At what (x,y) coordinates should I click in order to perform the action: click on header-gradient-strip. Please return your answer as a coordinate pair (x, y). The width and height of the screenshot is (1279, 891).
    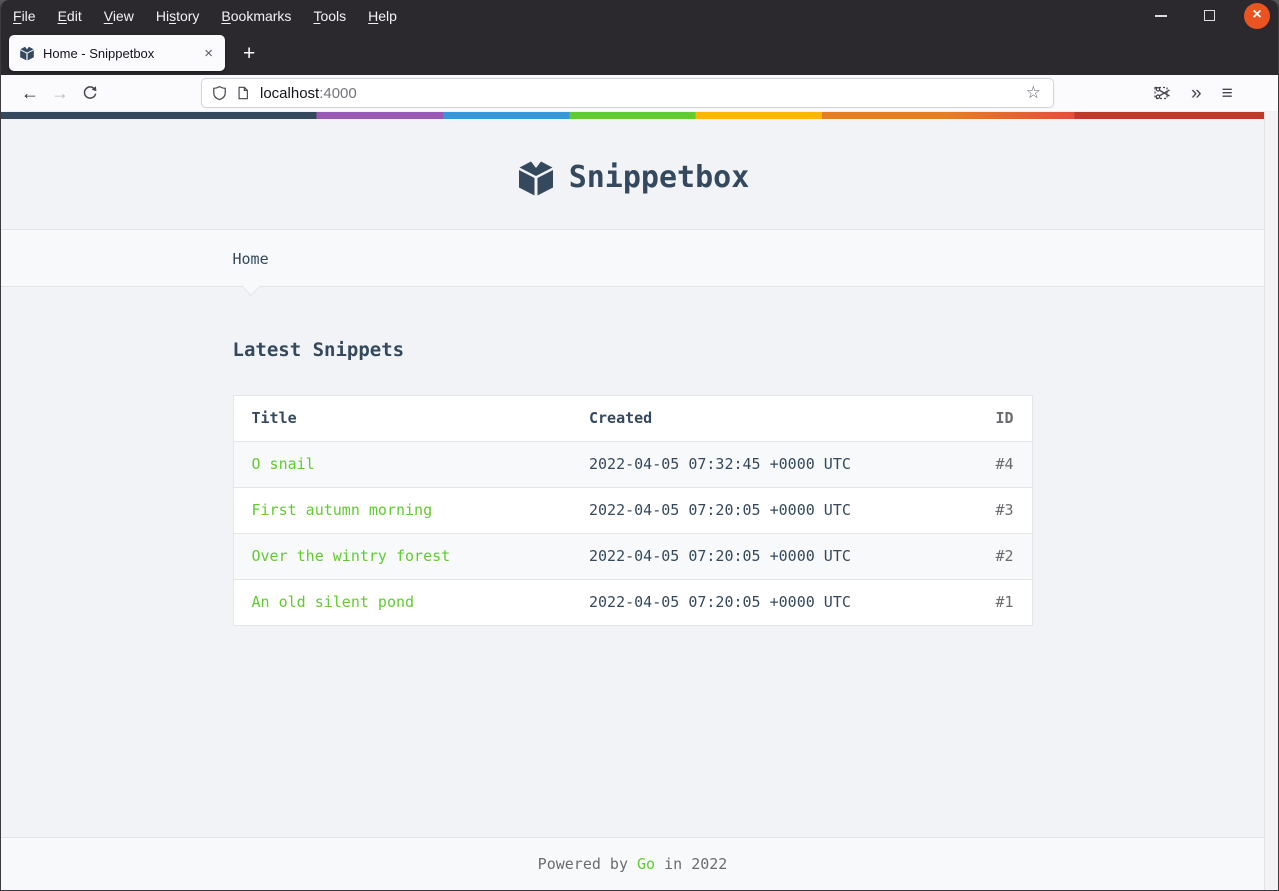
    Looking at the image, I should click on (632, 115).